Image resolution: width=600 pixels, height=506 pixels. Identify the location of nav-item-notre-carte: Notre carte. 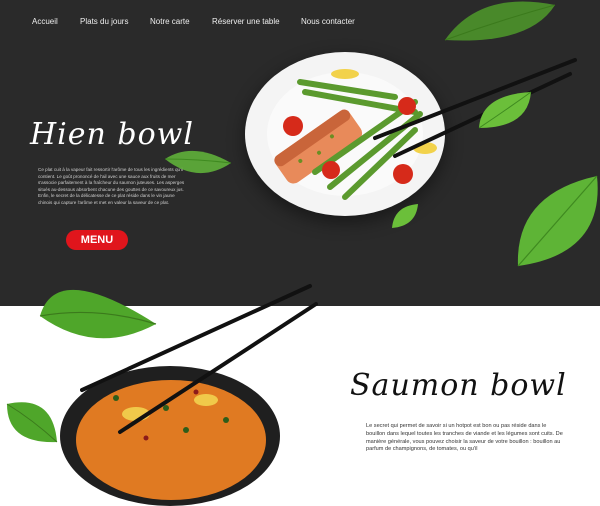
(170, 21).